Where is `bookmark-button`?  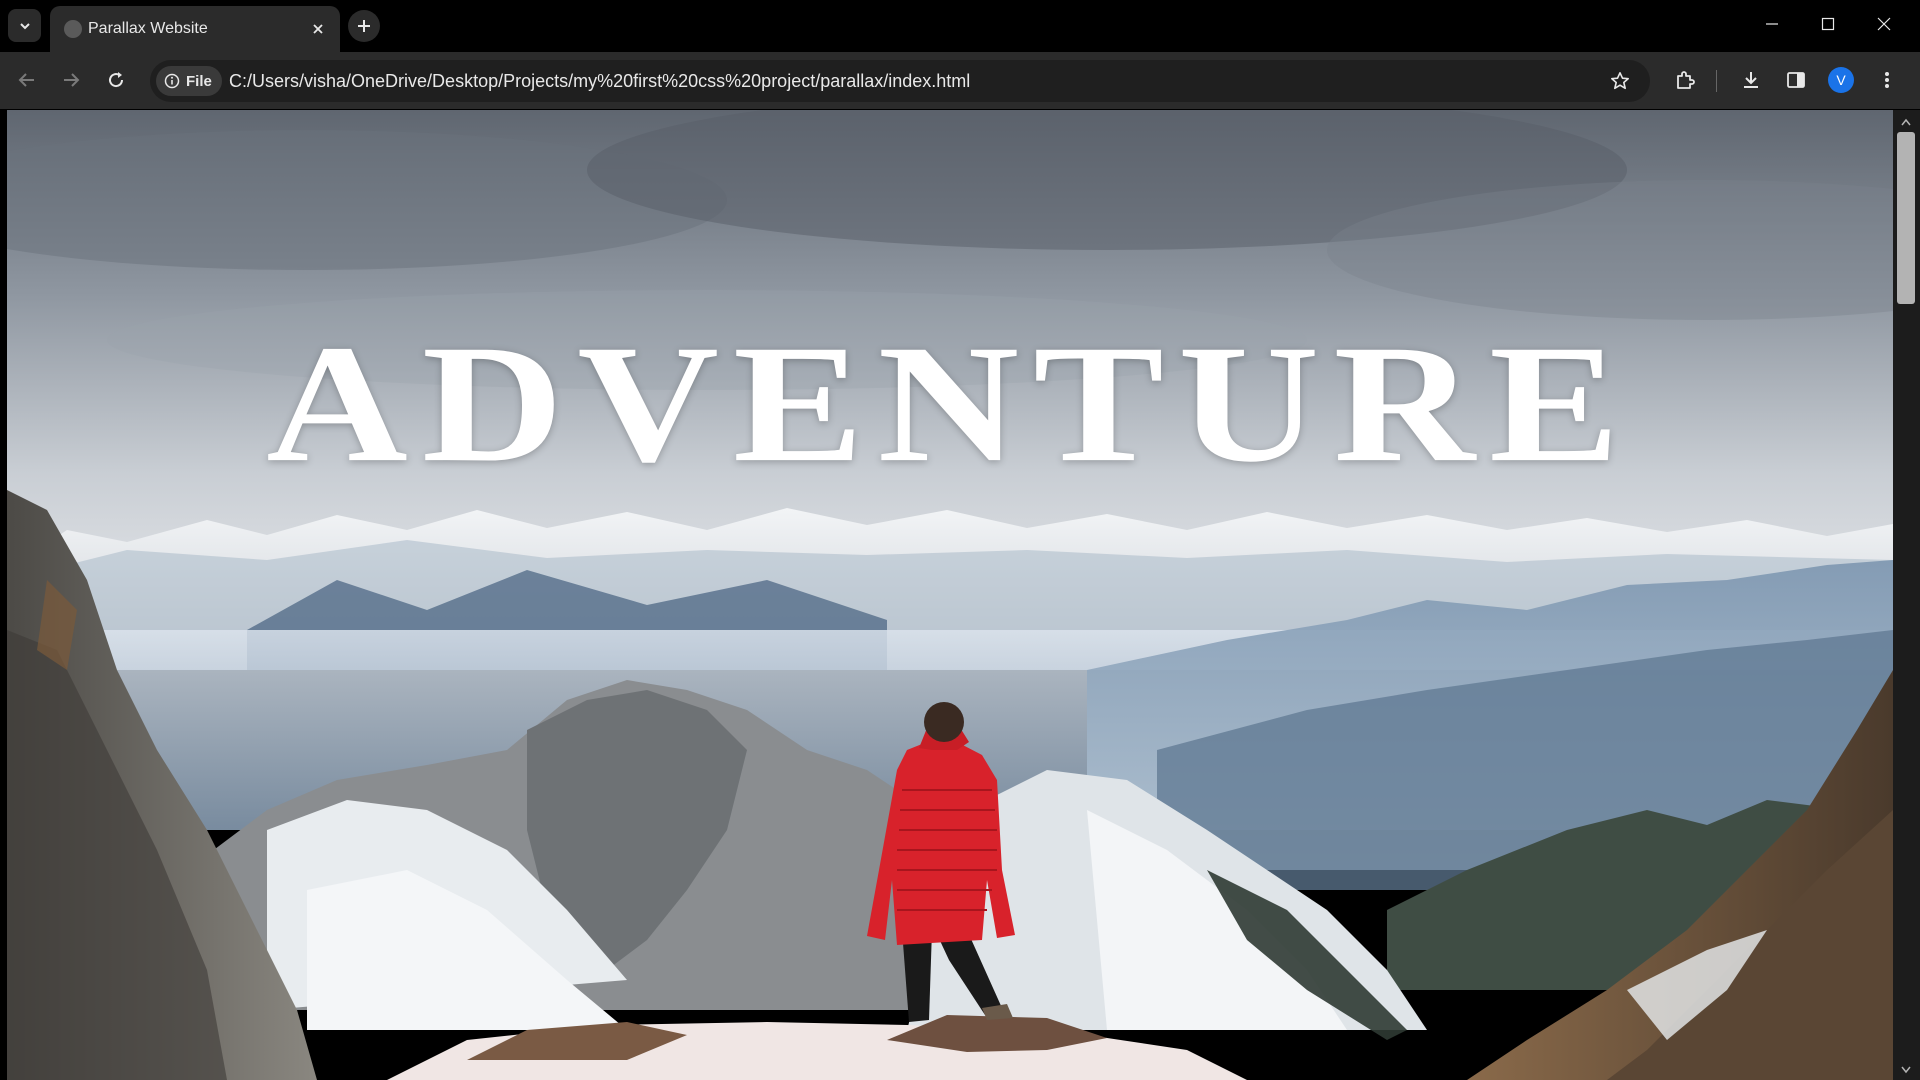 bookmark-button is located at coordinates (1620, 81).